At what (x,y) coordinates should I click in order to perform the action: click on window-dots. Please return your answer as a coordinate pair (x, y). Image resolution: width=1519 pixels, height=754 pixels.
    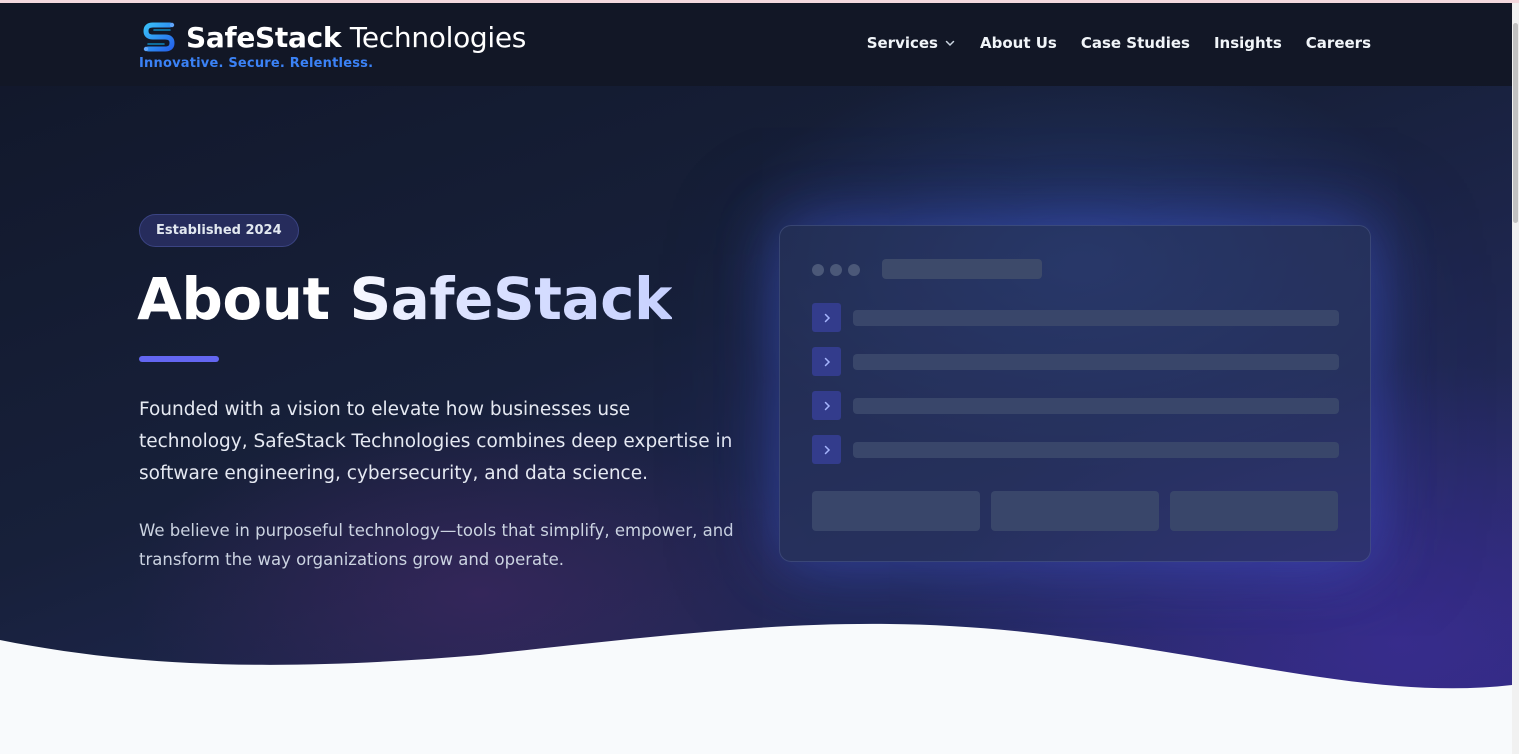
    Looking at the image, I should click on (836, 270).